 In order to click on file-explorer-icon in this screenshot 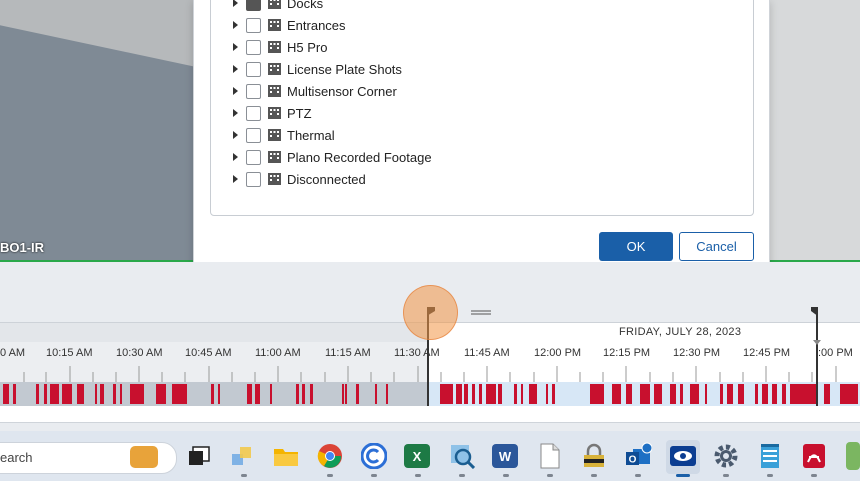, I will do `click(286, 456)`.